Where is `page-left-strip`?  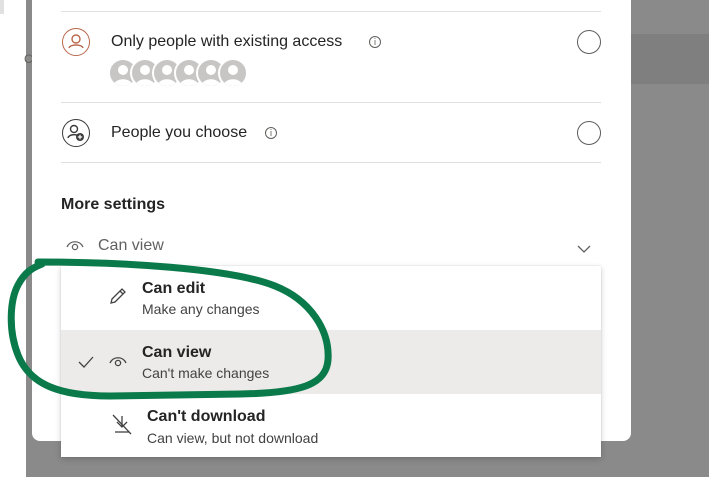
page-left-strip is located at coordinates (13, 238).